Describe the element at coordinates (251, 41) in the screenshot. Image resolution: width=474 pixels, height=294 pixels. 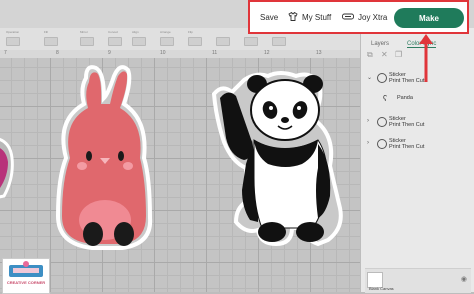
I see `rotate-field` at that location.